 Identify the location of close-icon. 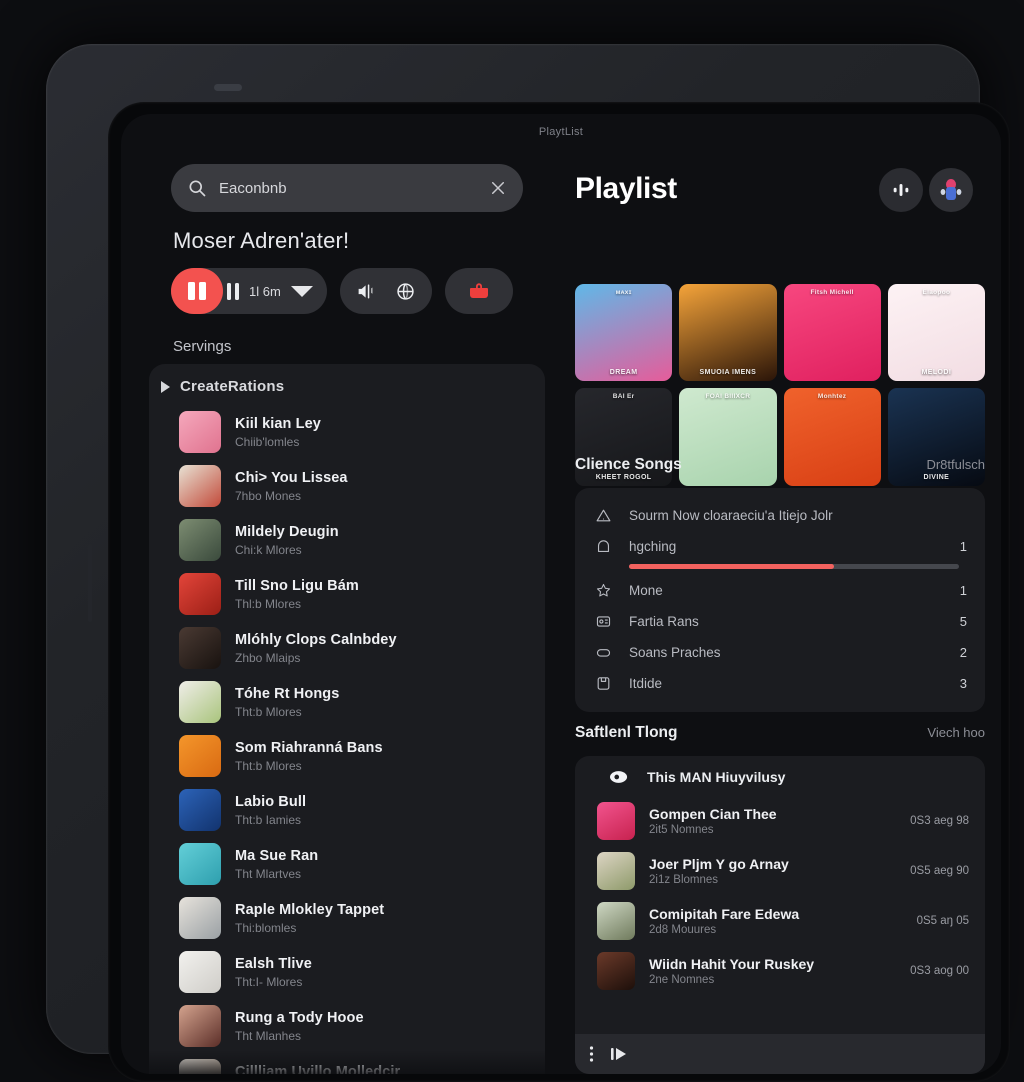
(498, 188).